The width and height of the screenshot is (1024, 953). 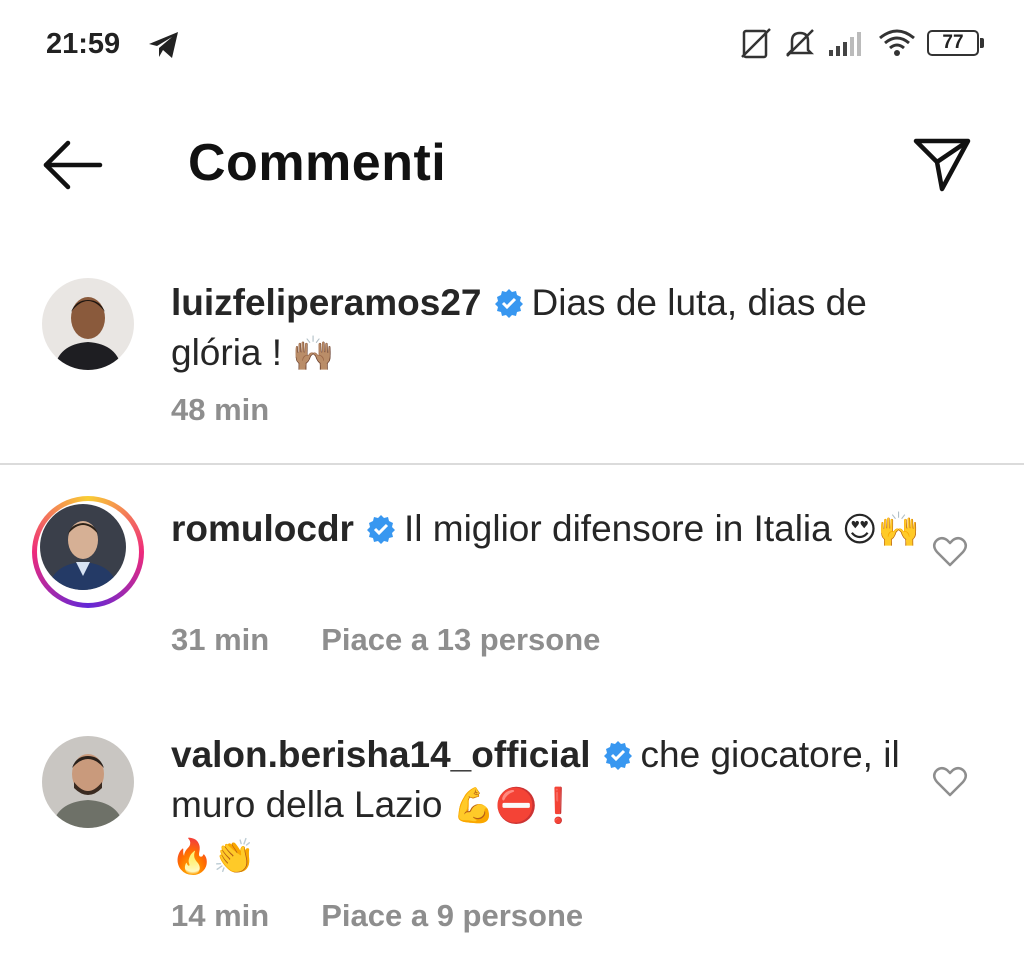 What do you see at coordinates (220, 639) in the screenshot?
I see `comment-time: 31 min` at bounding box center [220, 639].